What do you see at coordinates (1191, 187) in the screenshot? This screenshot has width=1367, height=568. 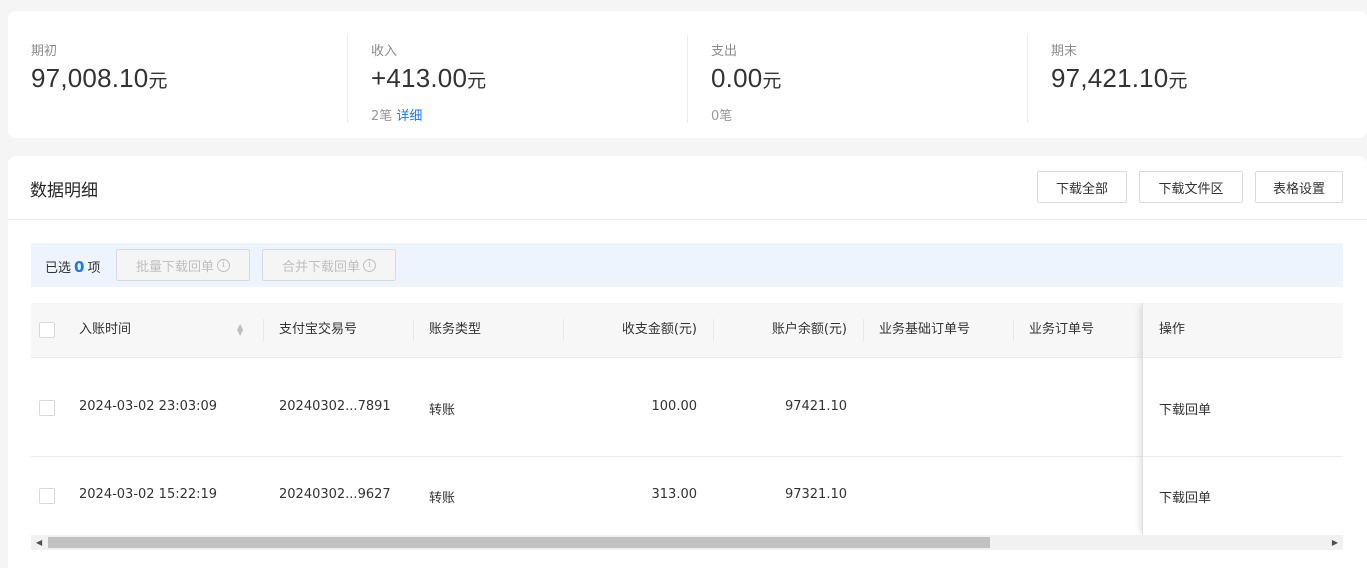 I see `download-files-button: 下载文件区` at bounding box center [1191, 187].